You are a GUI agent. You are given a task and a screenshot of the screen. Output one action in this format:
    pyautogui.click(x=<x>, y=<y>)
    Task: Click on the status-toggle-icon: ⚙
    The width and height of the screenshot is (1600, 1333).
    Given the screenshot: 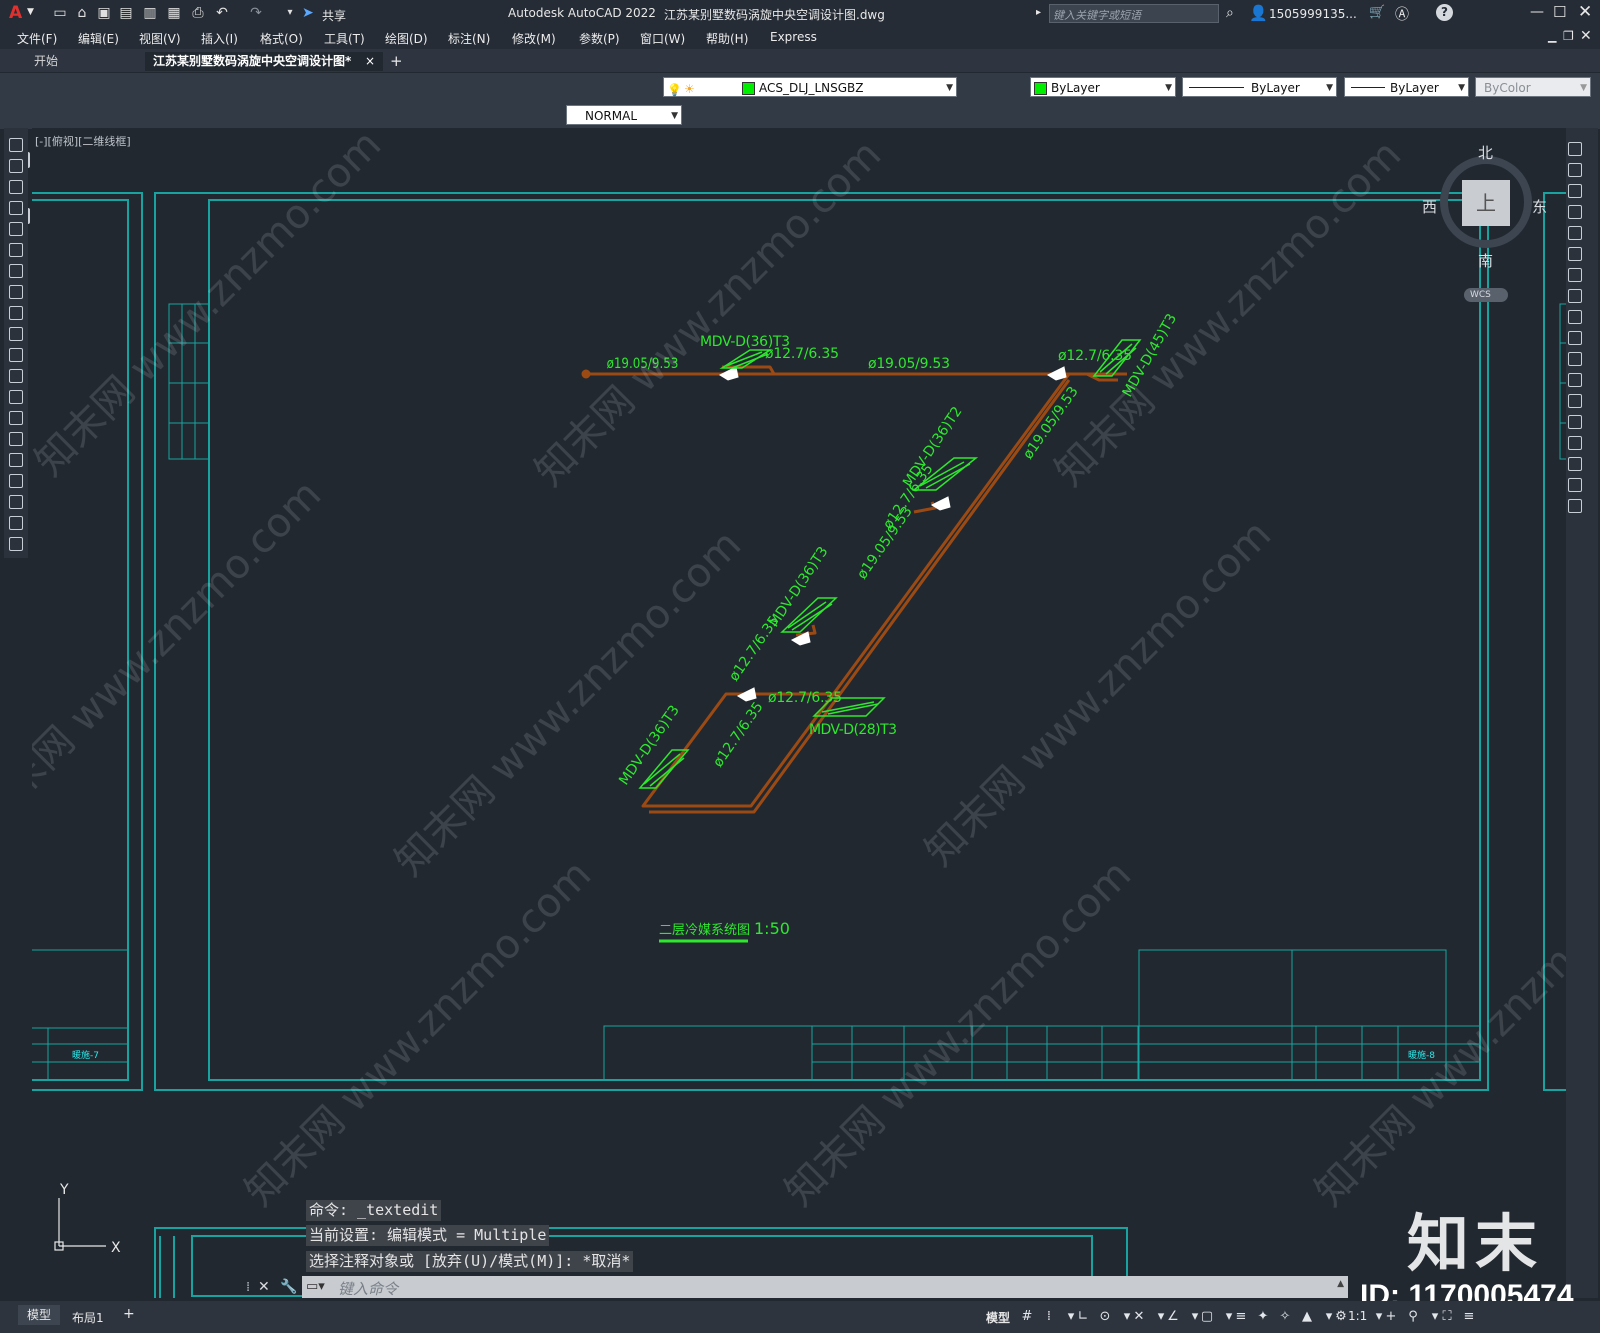 What is the action you would take?
    pyautogui.click(x=1341, y=1317)
    